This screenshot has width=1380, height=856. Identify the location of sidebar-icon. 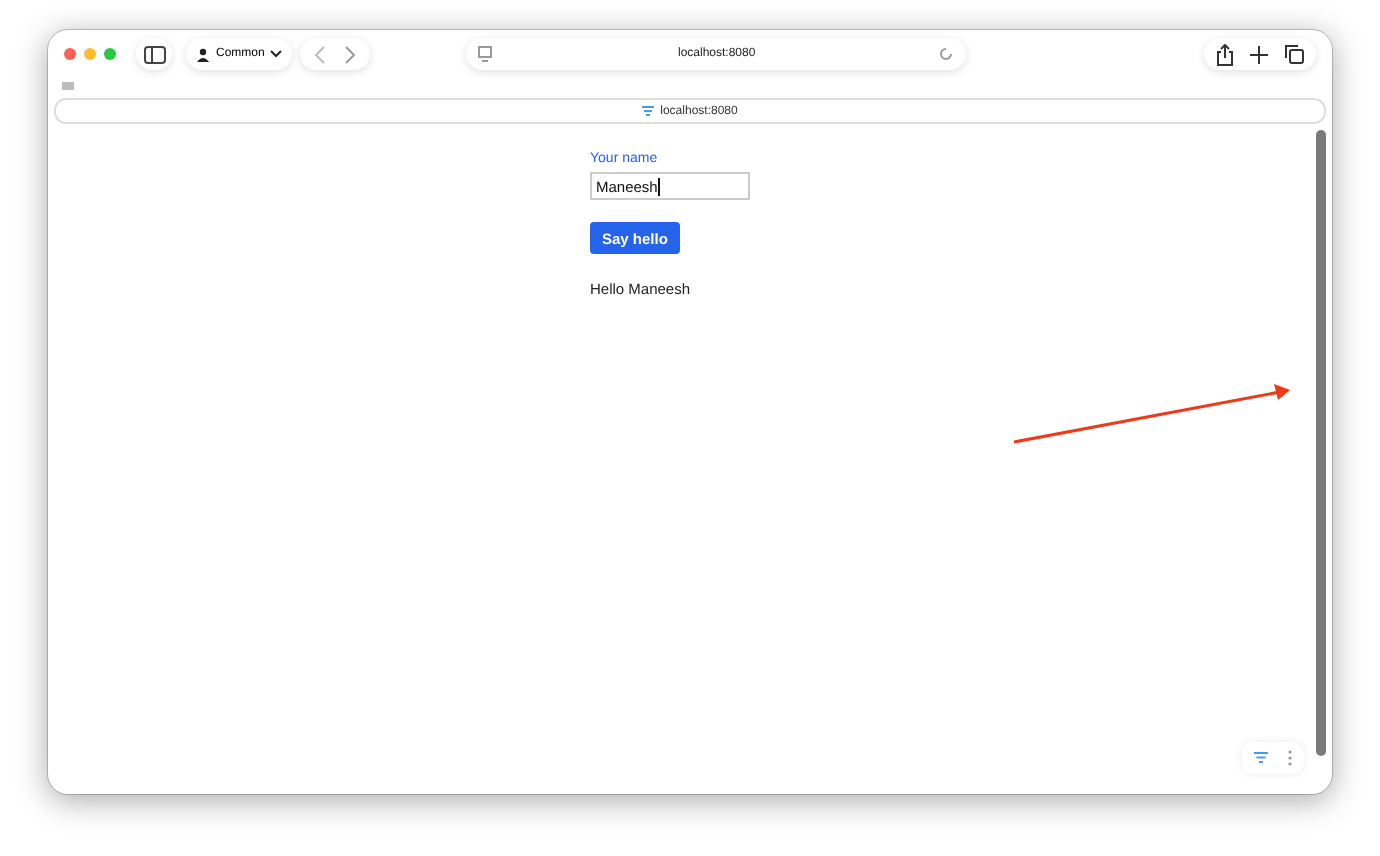
(154, 54).